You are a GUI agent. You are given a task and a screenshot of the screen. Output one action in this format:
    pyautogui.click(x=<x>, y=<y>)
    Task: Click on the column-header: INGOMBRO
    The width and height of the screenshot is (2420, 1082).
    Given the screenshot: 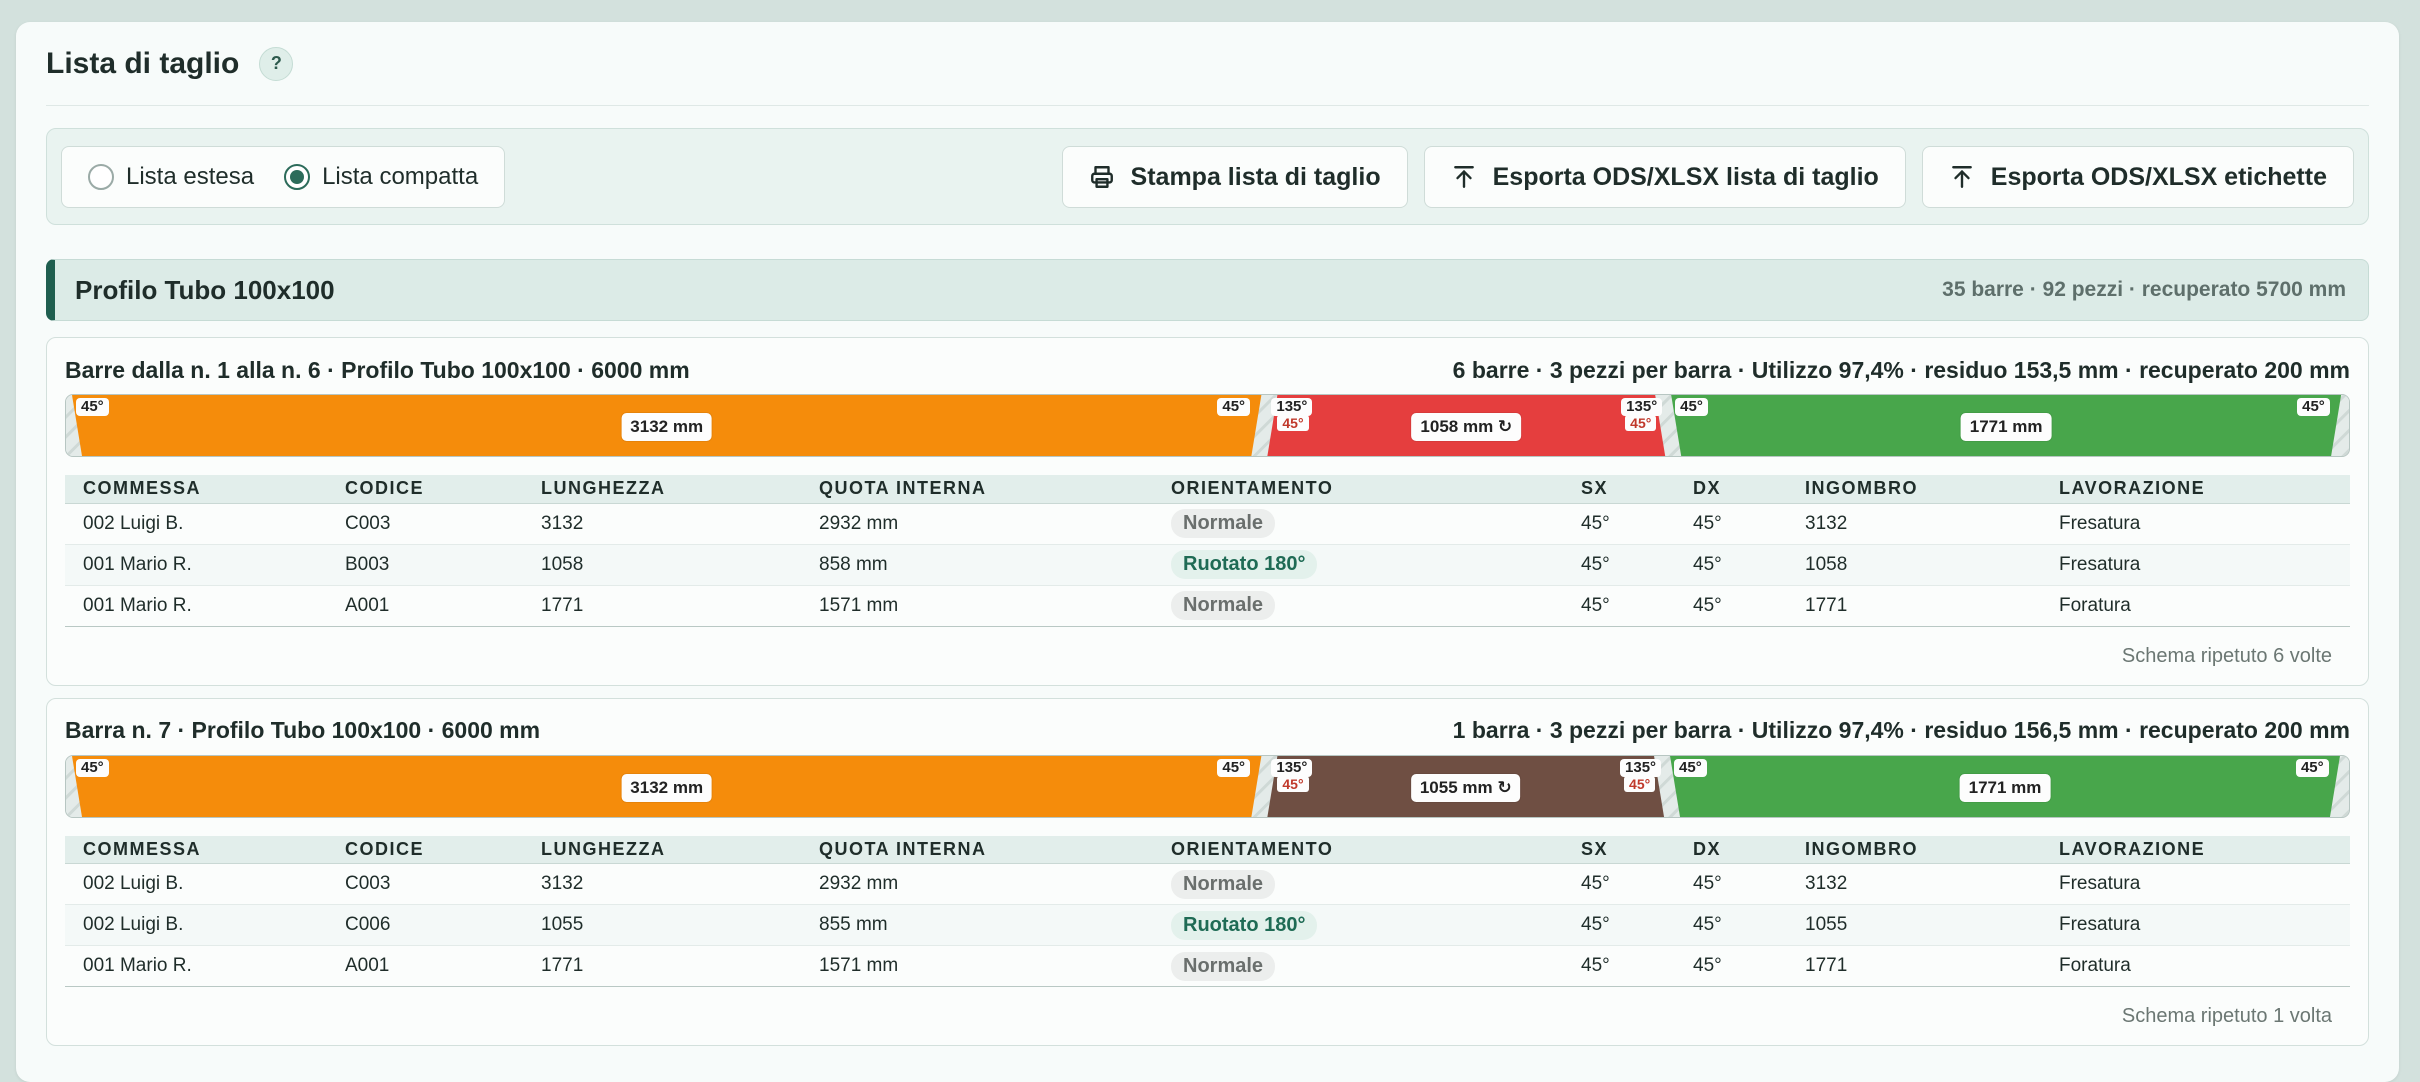 What is the action you would take?
    pyautogui.click(x=1914, y=489)
    